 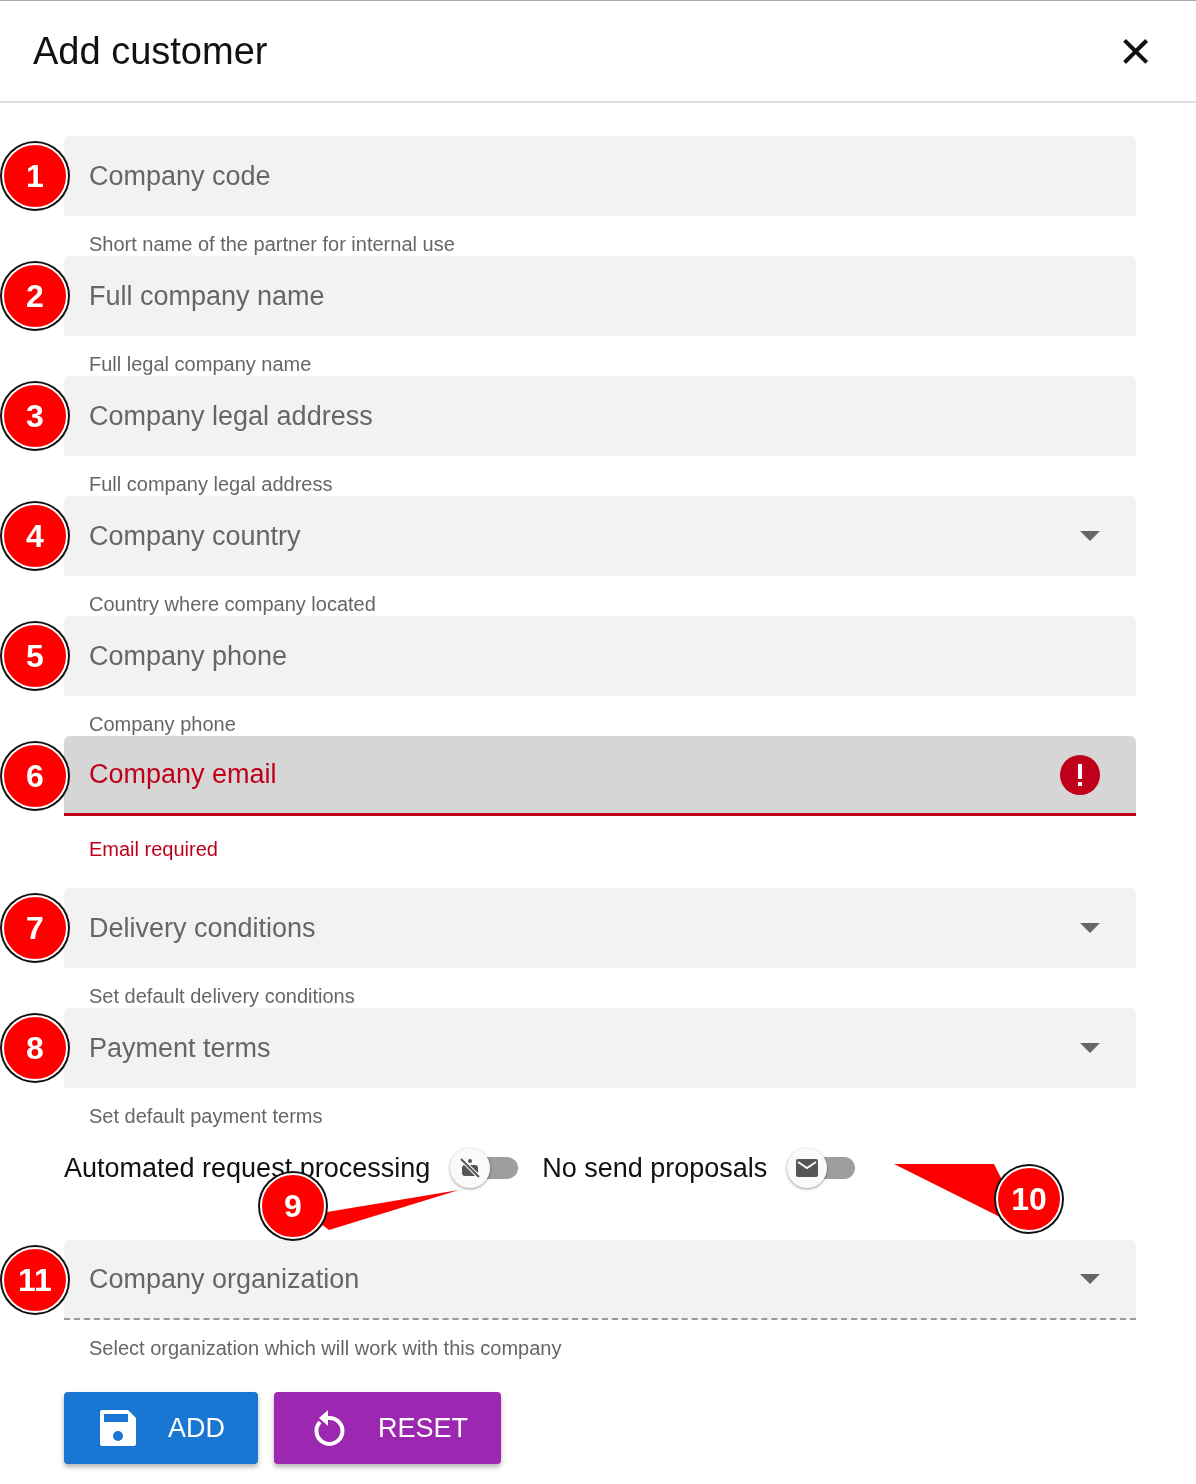 What do you see at coordinates (325, 1348) in the screenshot?
I see `helper-text: Select organization which will work with this company` at bounding box center [325, 1348].